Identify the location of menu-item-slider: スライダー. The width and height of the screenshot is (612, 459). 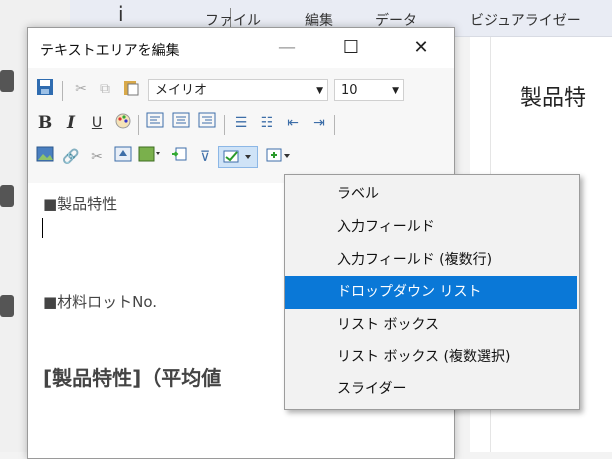
(431, 389).